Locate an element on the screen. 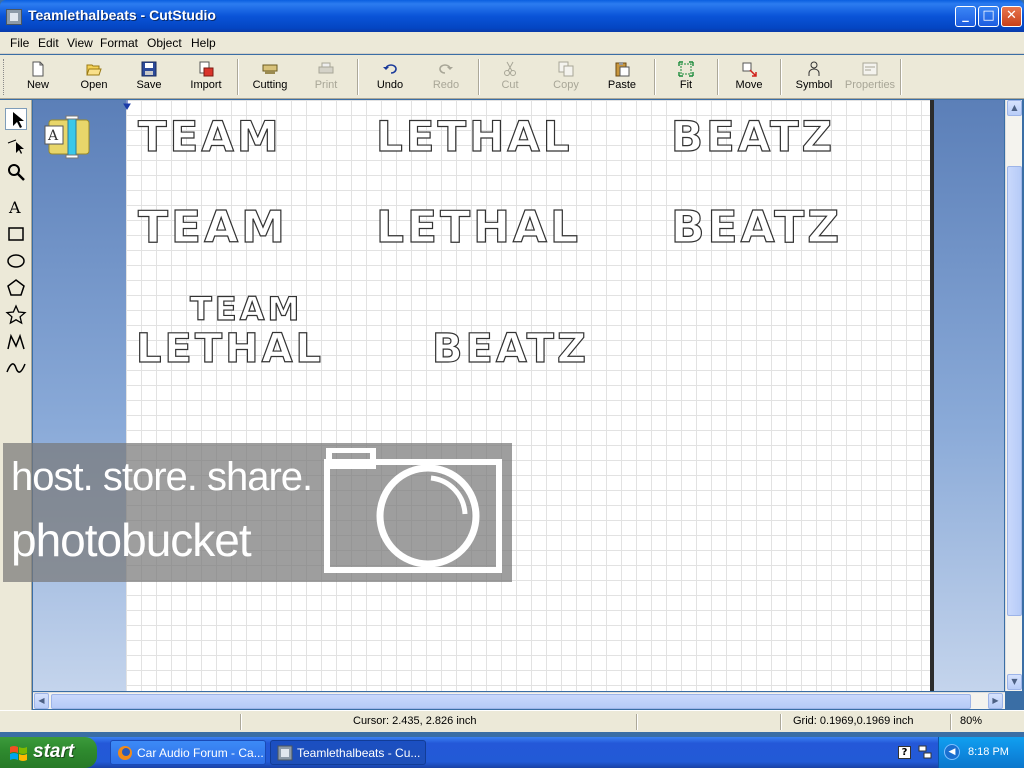  close-button: ✕ is located at coordinates (1011, 16).